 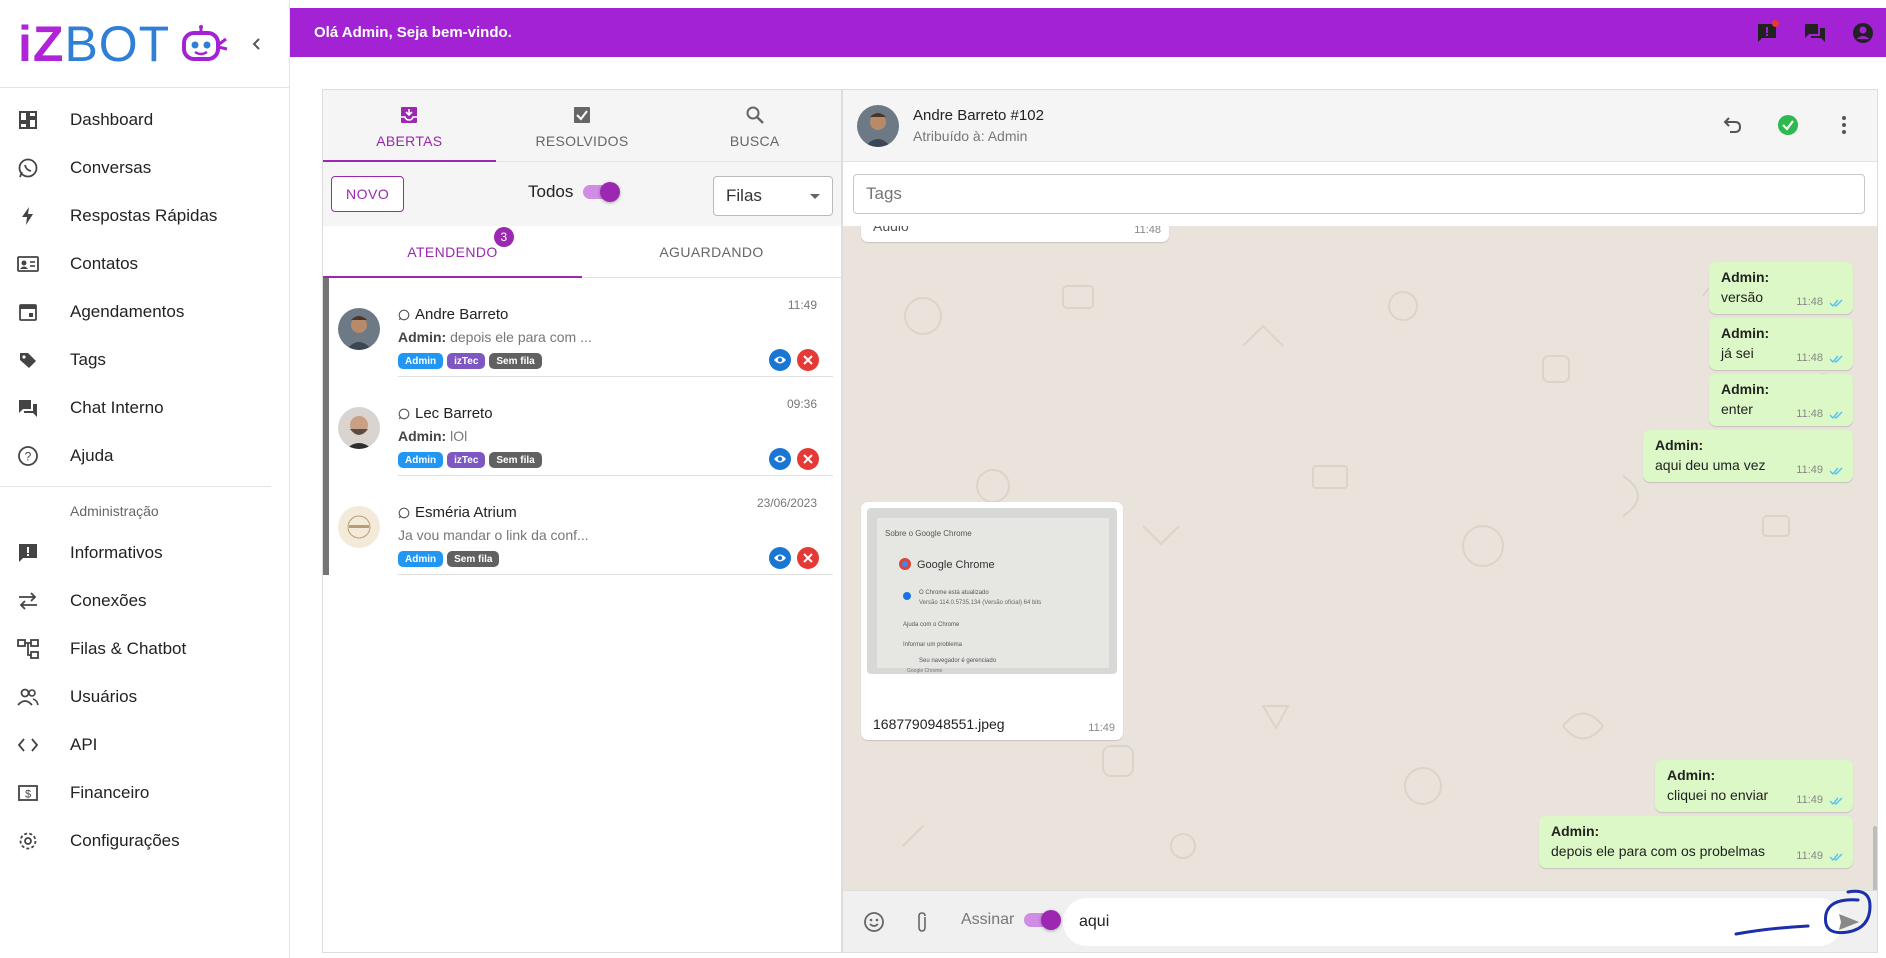 I want to click on nav-informativos: Informativos, so click(x=144, y=553).